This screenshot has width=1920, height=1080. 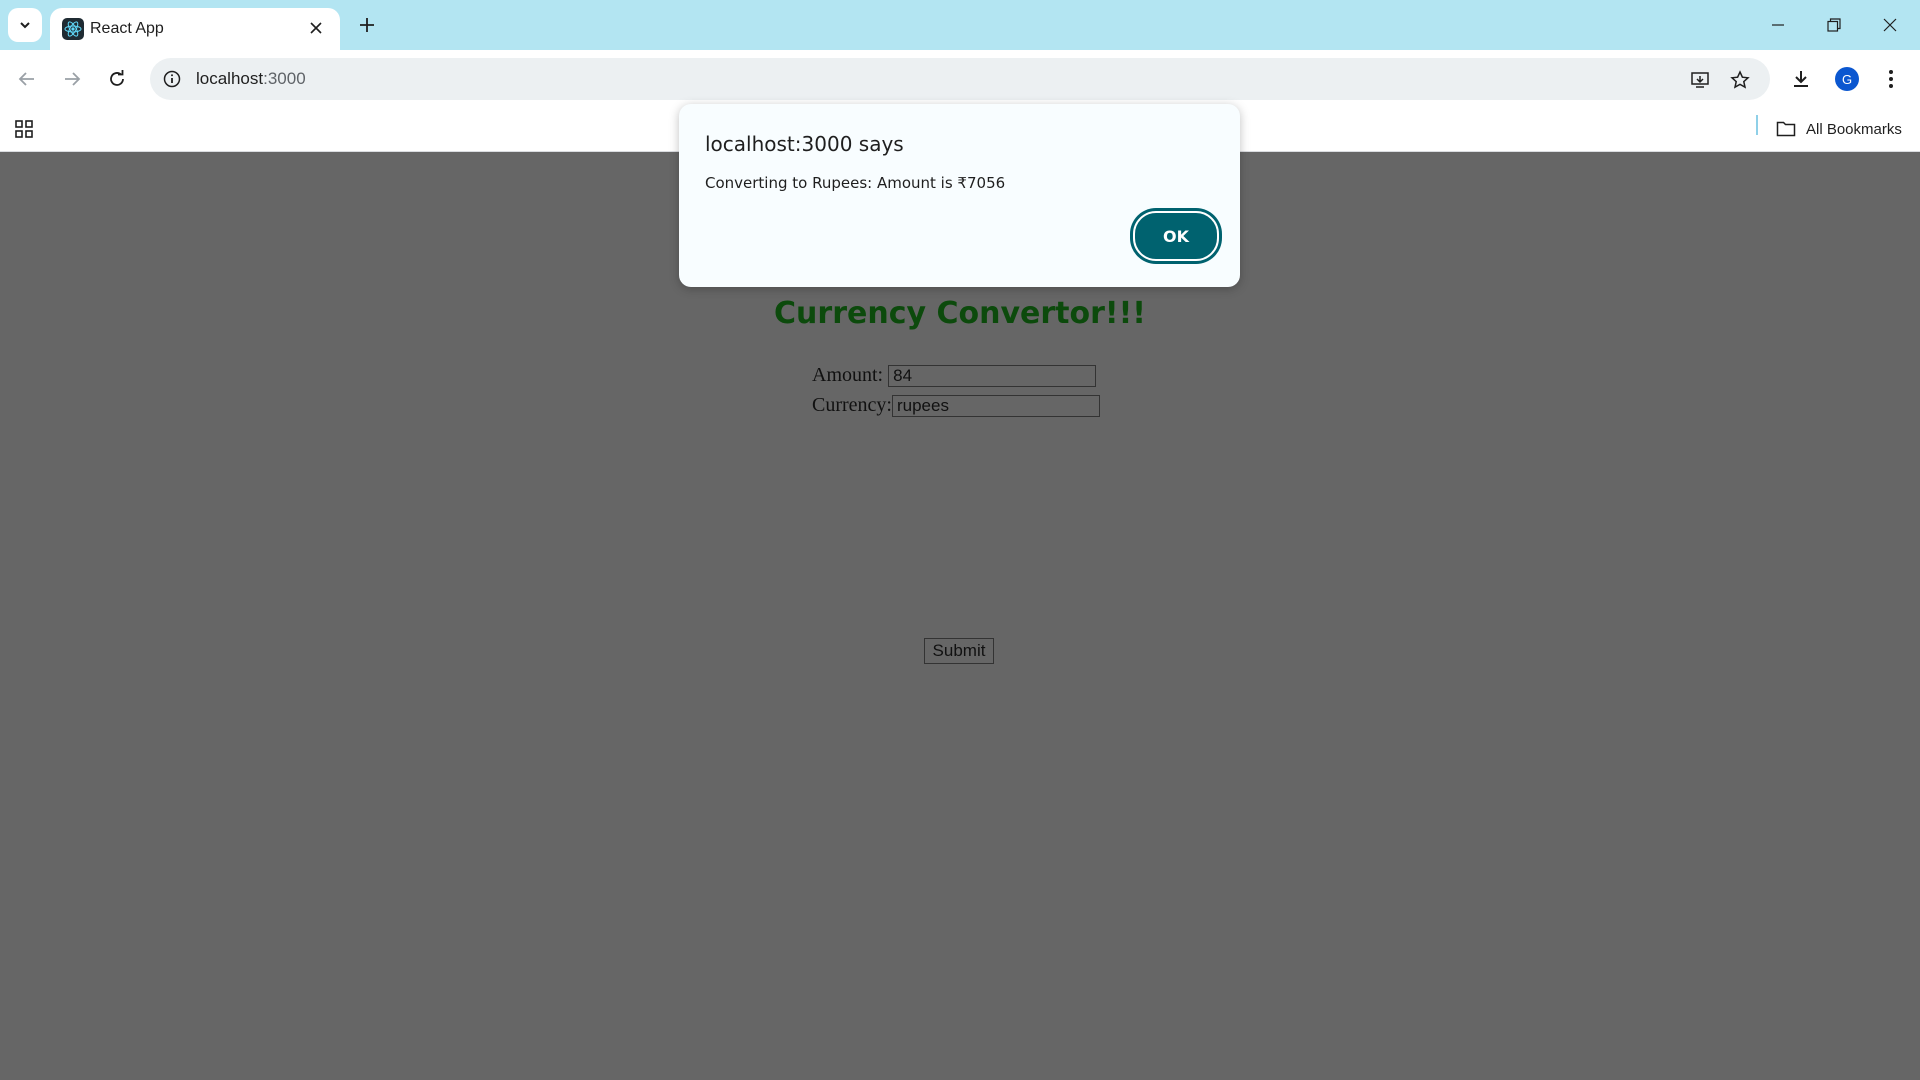 I want to click on plus-icon, so click(x=367, y=25).